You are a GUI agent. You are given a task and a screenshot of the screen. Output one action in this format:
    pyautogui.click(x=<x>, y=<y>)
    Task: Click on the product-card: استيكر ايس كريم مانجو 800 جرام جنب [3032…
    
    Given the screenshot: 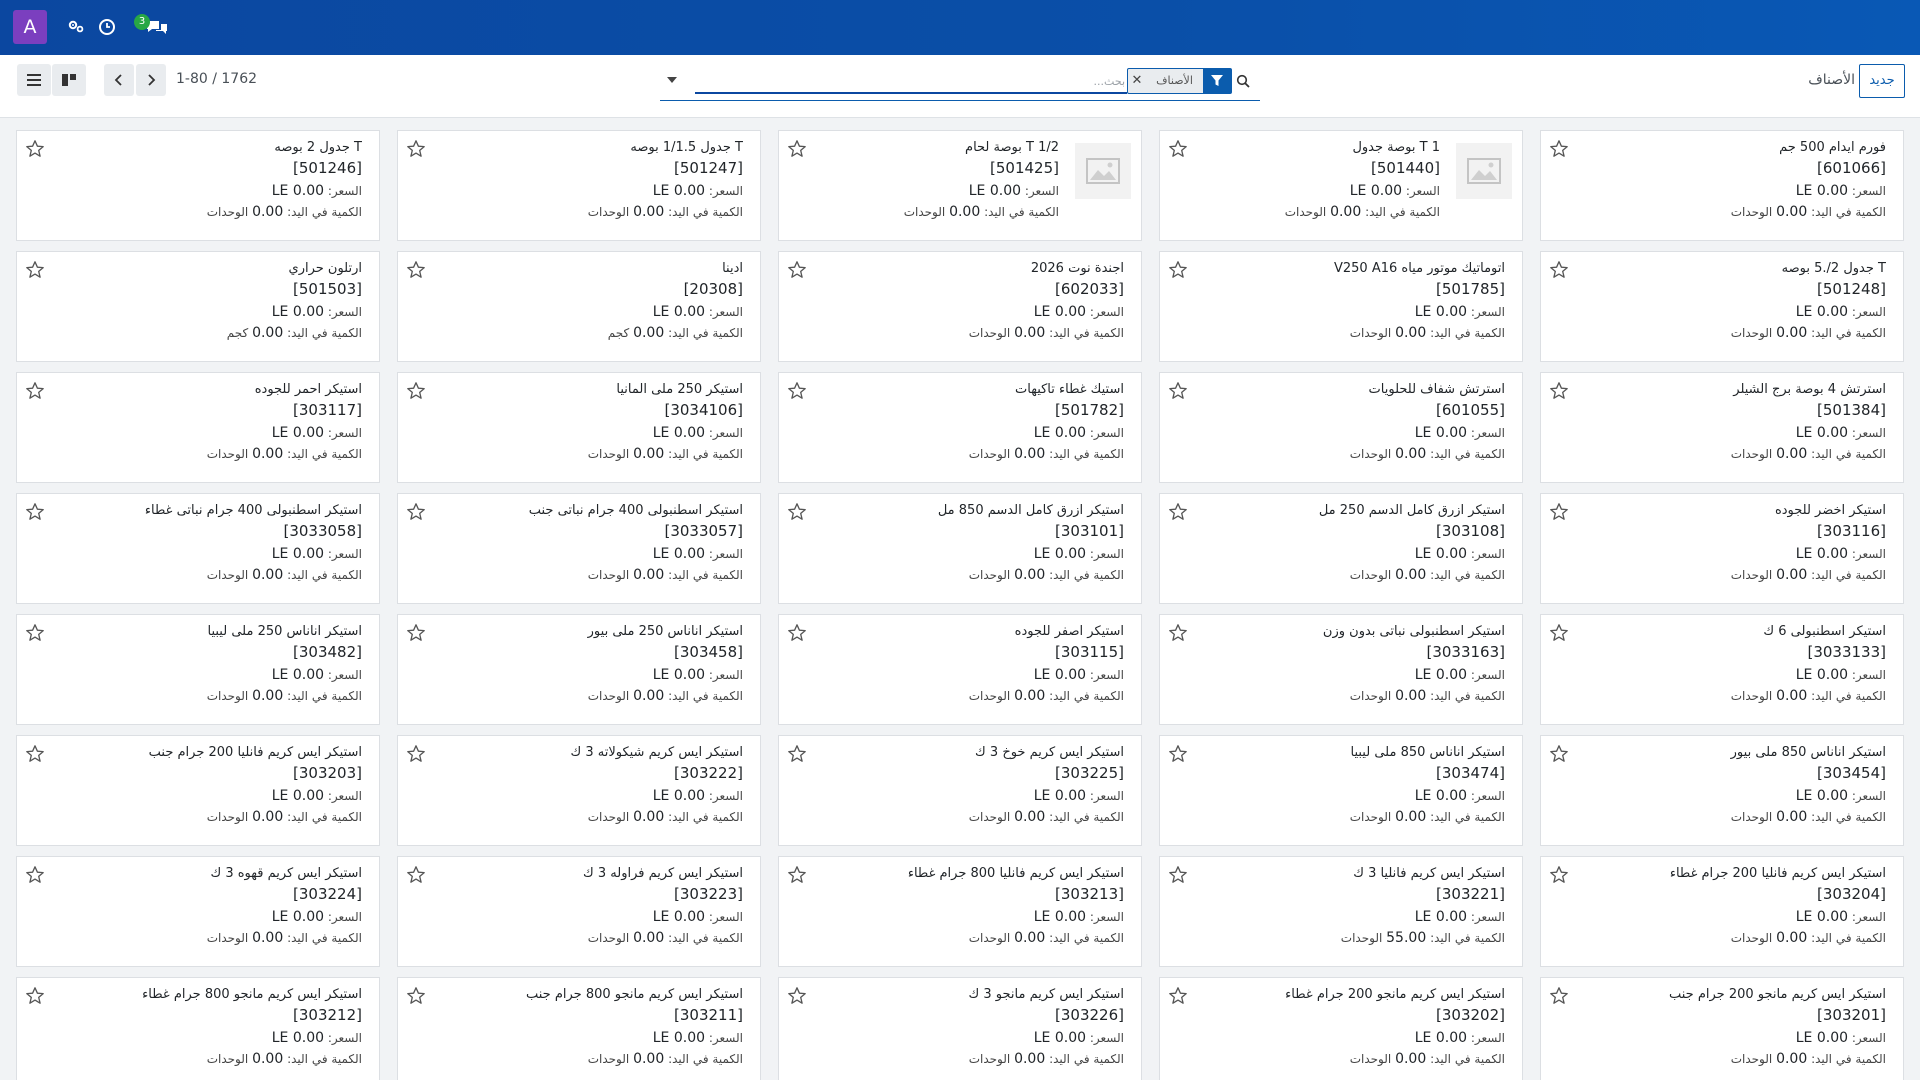 What is the action you would take?
    pyautogui.click(x=579, y=1028)
    